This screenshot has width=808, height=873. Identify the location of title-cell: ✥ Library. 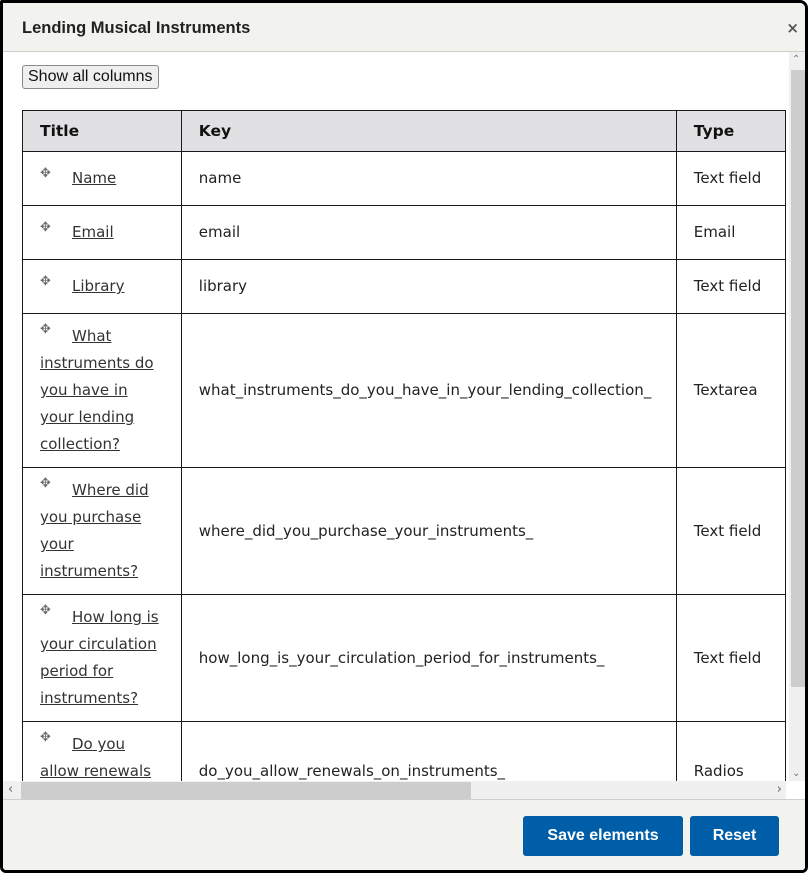
(102, 286).